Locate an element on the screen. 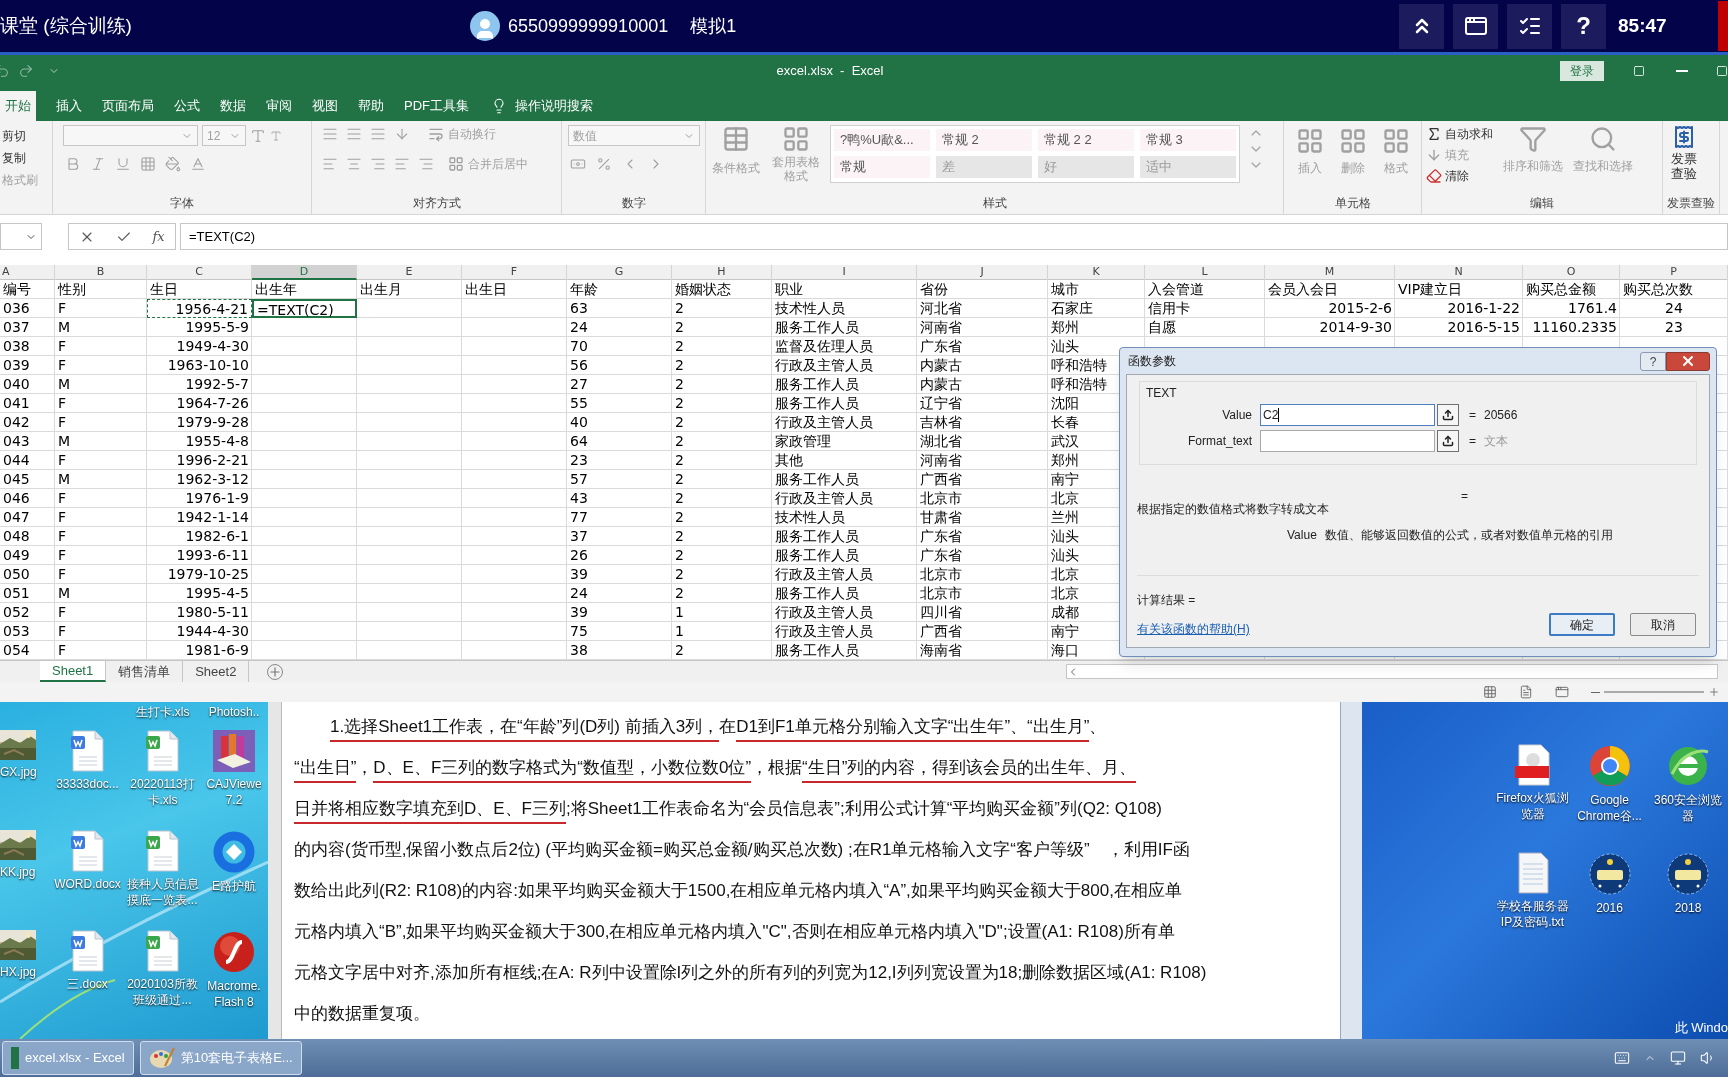 This screenshot has width=1728, height=1080. table-cell: 1992-5-7 is located at coordinates (217, 384).